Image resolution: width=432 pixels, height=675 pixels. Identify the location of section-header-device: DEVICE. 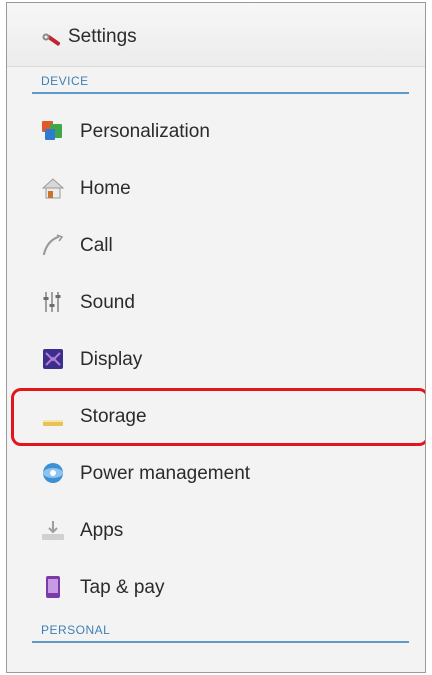
(216, 85).